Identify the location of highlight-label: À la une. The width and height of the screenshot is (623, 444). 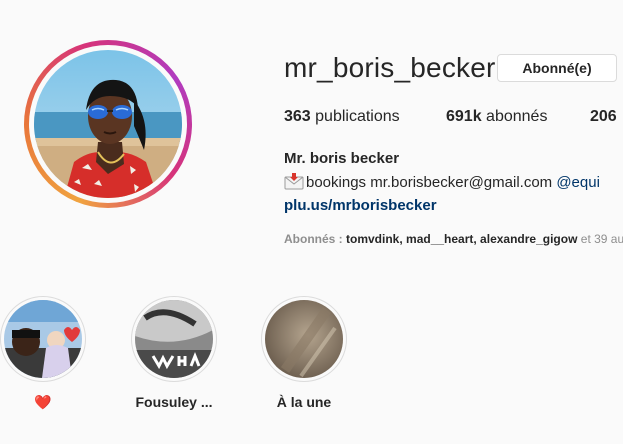
(304, 402).